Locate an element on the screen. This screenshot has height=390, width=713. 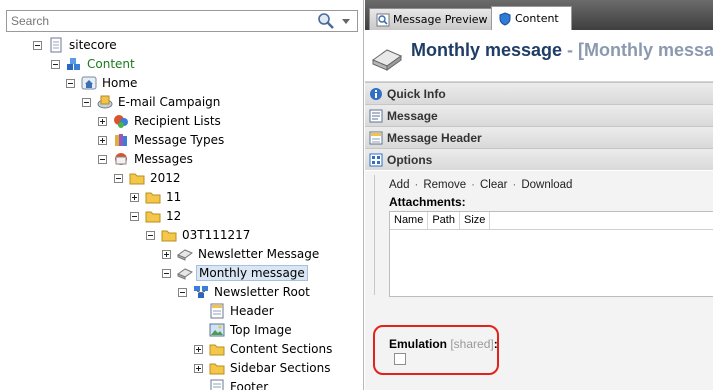
tree-node-label: Header is located at coordinates (252, 311).